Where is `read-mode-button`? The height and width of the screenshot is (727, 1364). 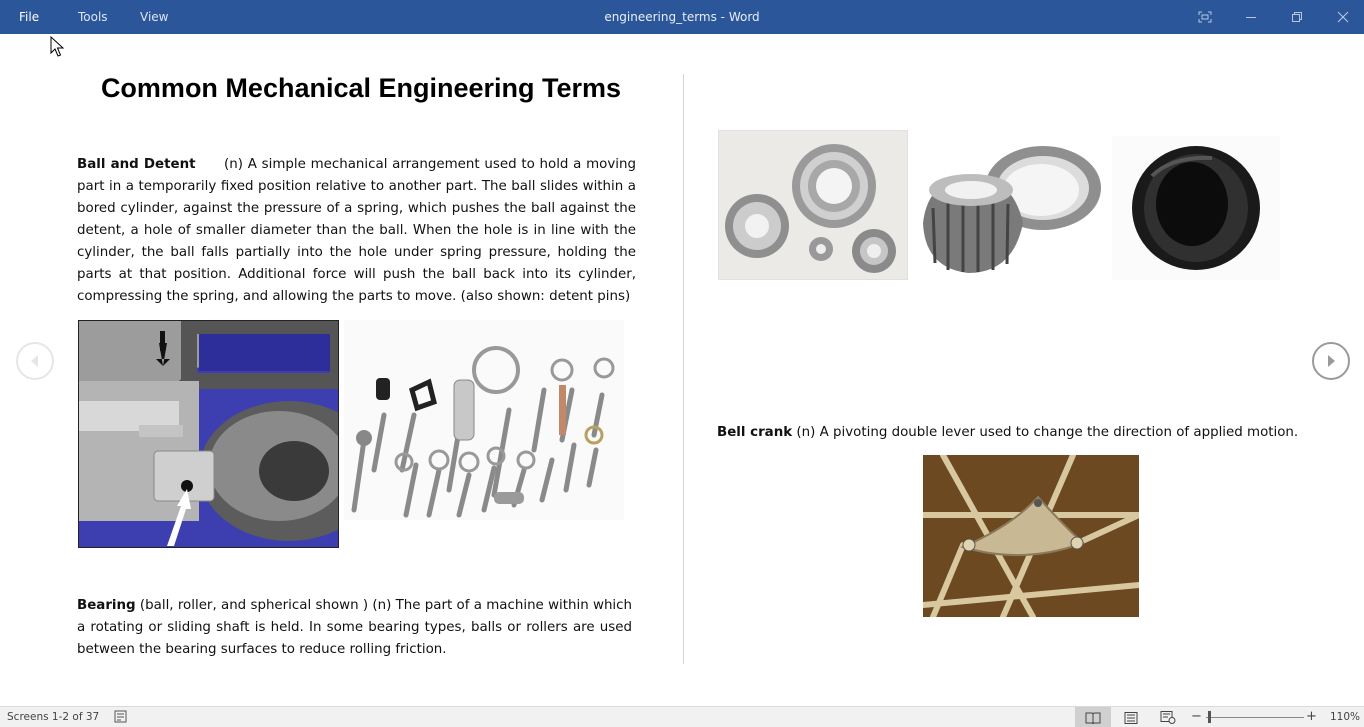 read-mode-button is located at coordinates (1093, 717).